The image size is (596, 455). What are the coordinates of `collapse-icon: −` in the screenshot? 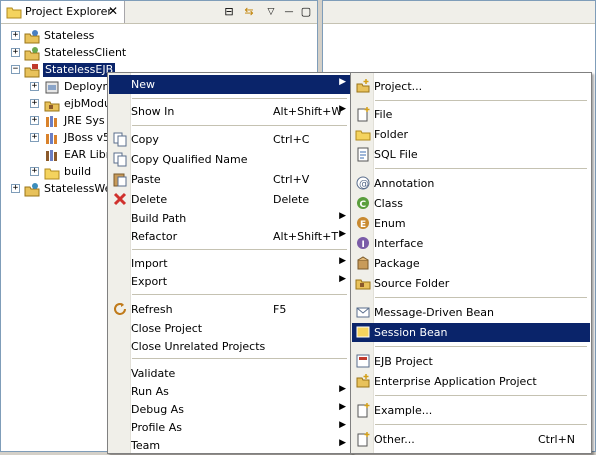 It's located at (15, 69).